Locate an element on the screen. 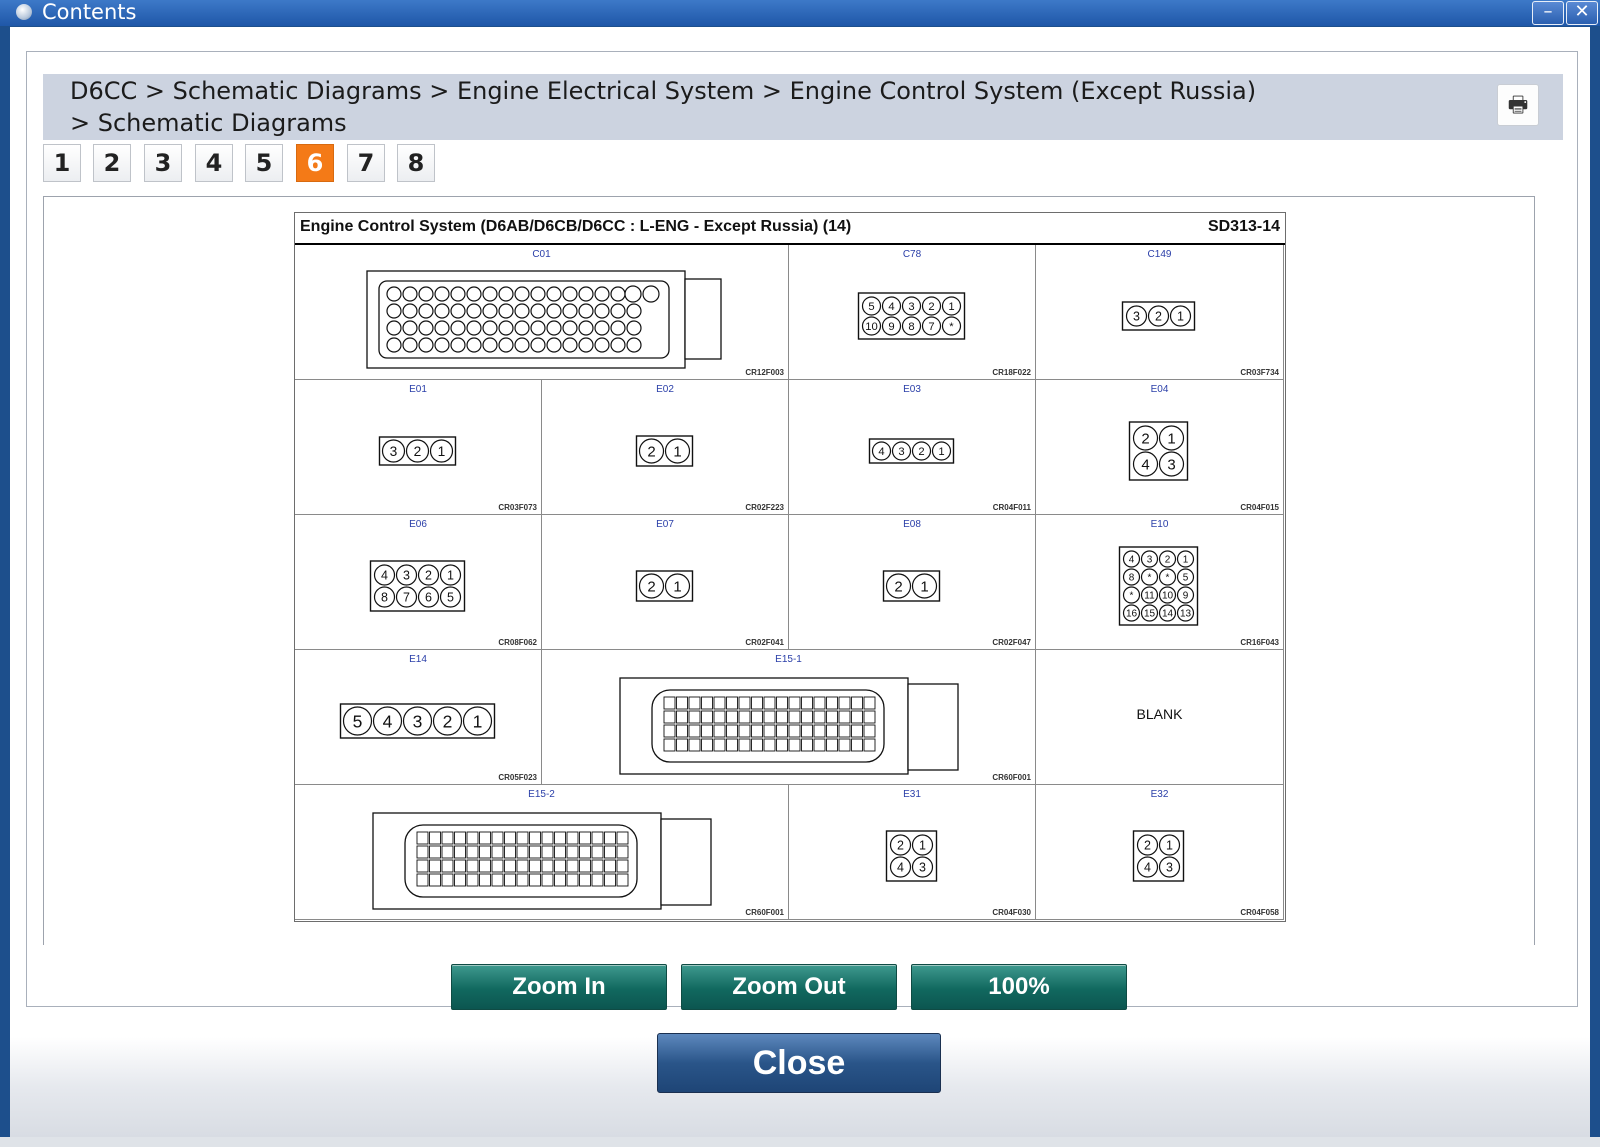 This screenshot has height=1147, width=1600. page-tab-7: 7 is located at coordinates (366, 163).